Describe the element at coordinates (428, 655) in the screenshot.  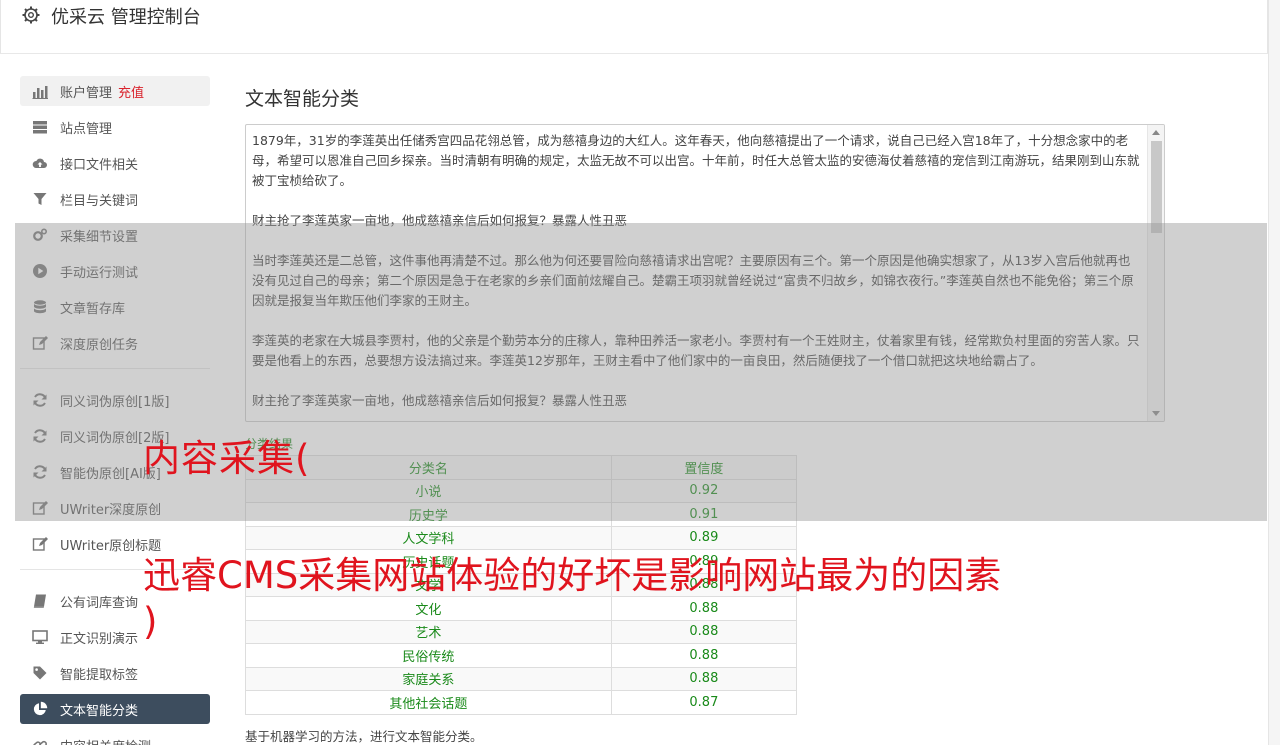
I see `category-cell: 民俗传统` at that location.